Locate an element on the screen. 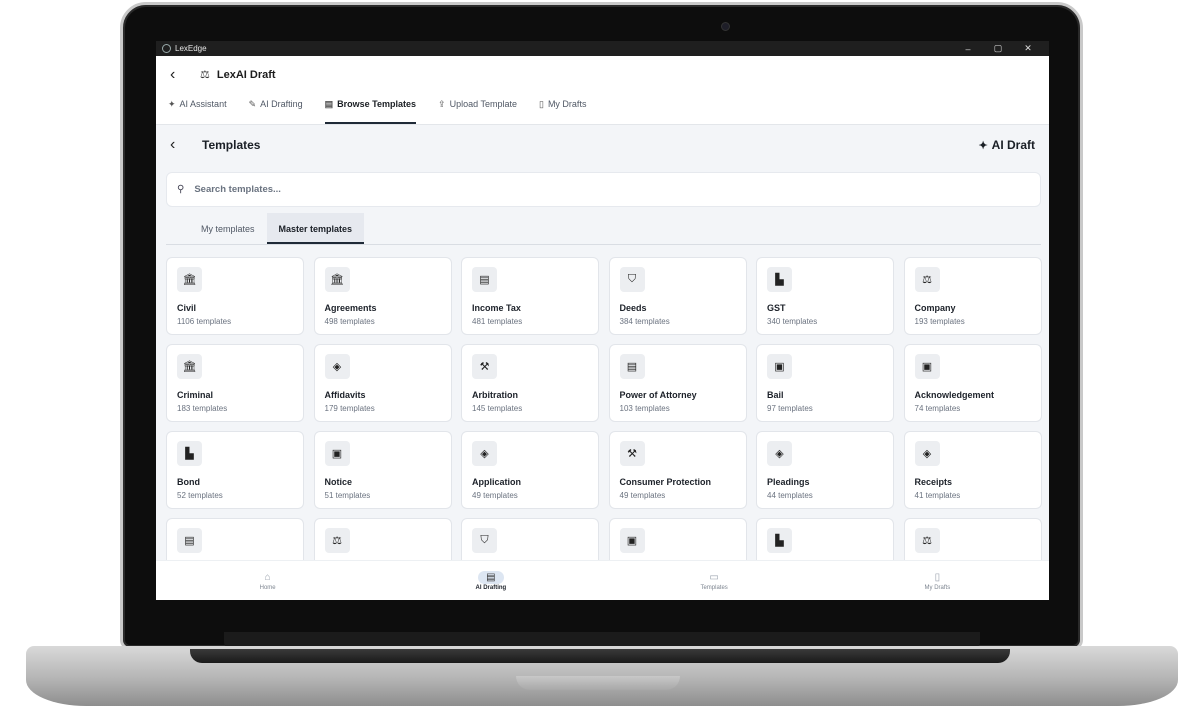 Image resolution: width=1200 pixels, height=726 pixels. category-name: Bail is located at coordinates (775, 395).